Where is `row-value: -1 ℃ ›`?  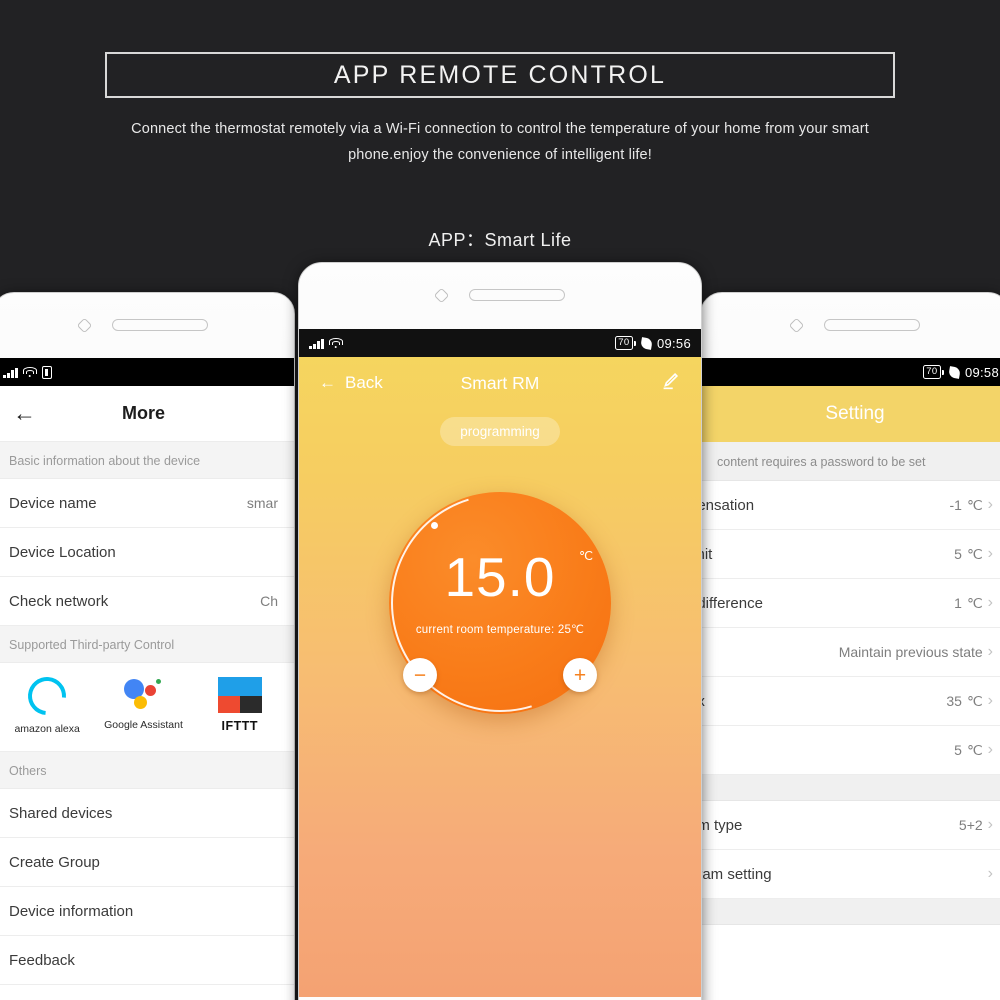 row-value: -1 ℃ › is located at coordinates (971, 504).